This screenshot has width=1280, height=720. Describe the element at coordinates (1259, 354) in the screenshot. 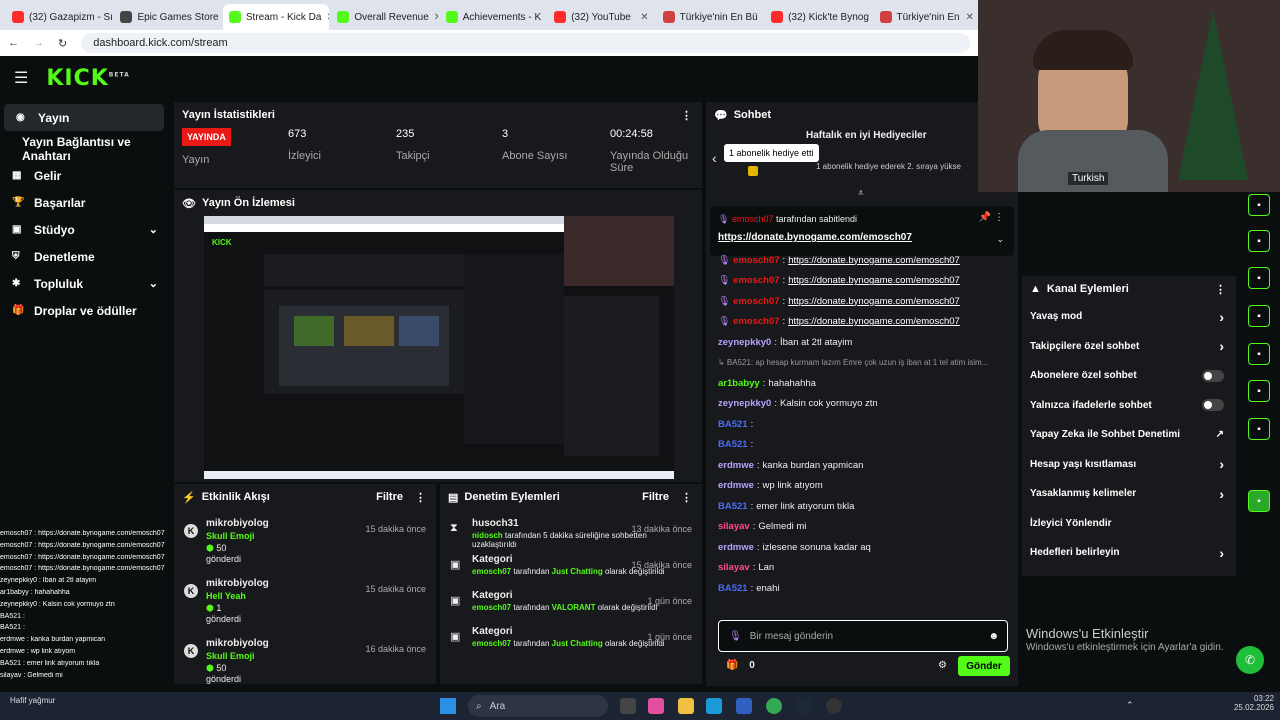

I see `broadcast-icon: ▪` at that location.